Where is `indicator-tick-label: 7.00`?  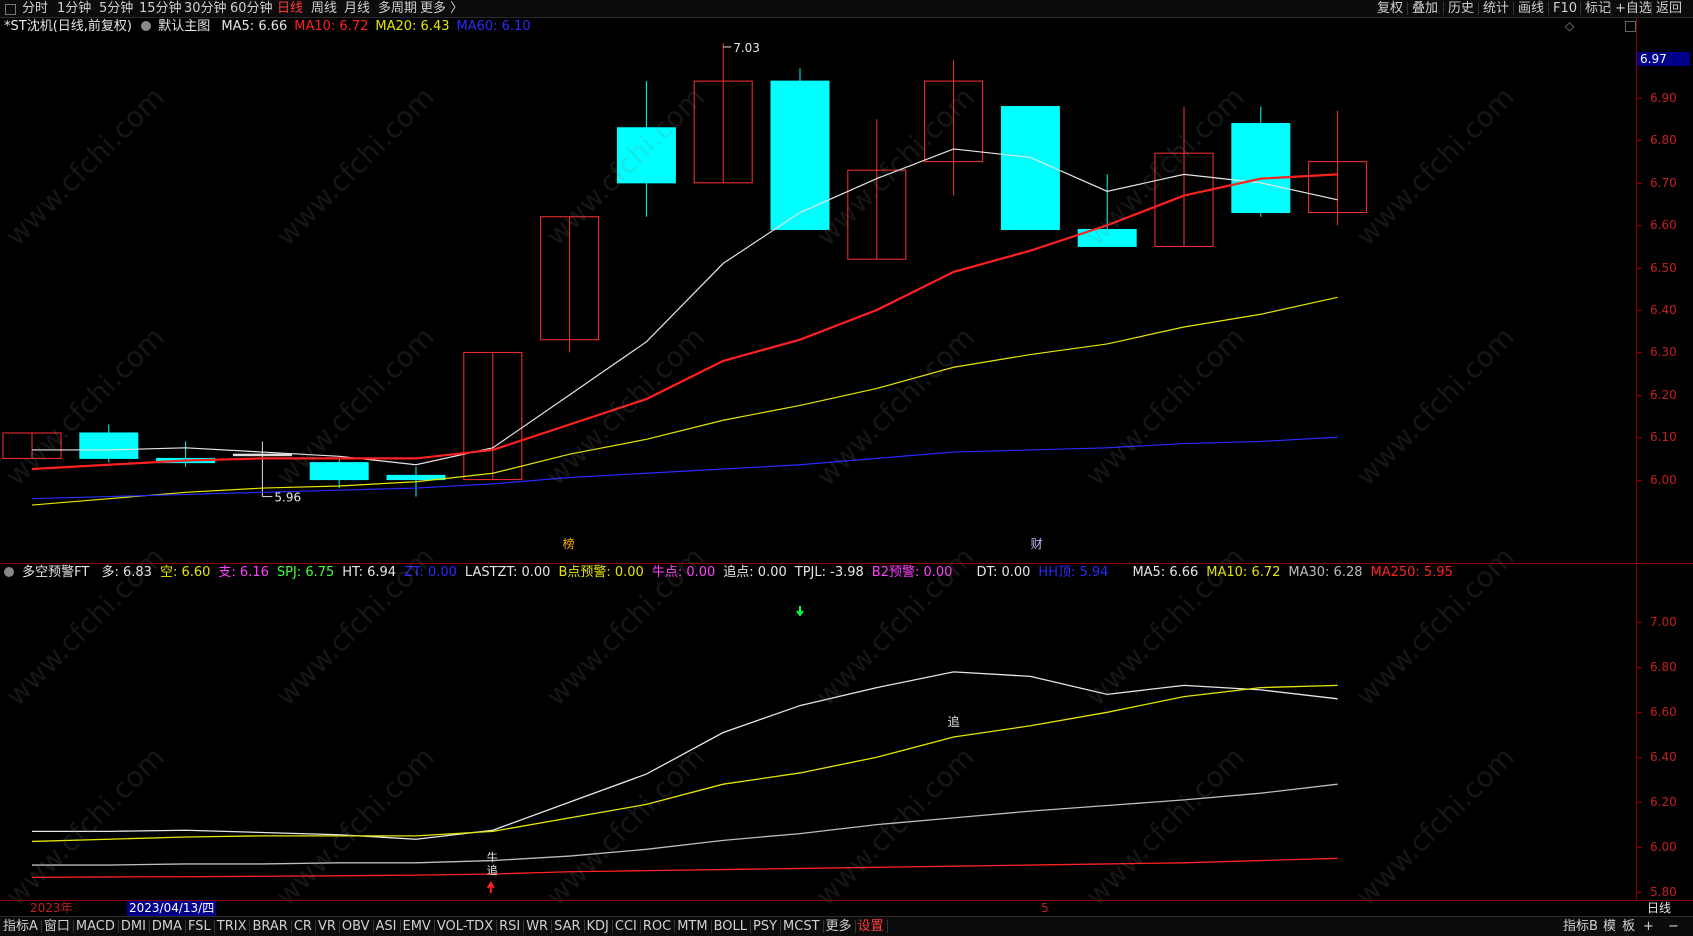
indicator-tick-label: 7.00 is located at coordinates (1663, 622).